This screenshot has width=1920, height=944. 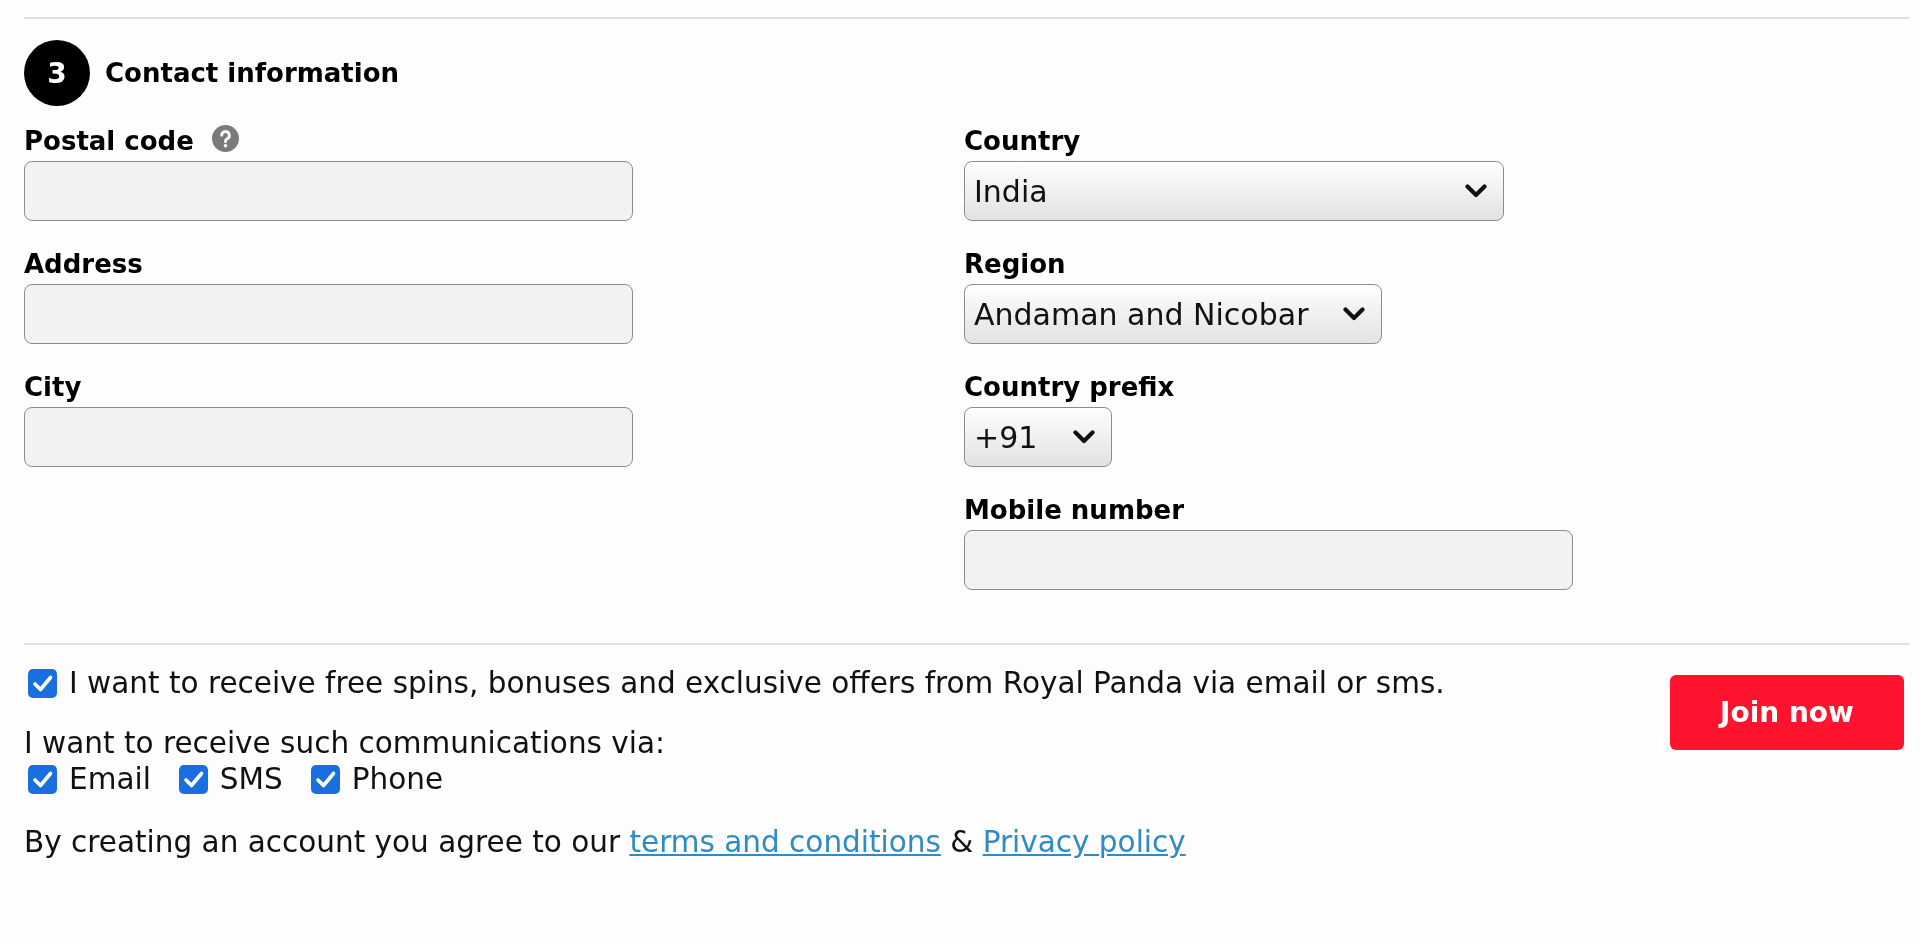 What do you see at coordinates (785, 842) in the screenshot?
I see `terms-link: terms and conditions` at bounding box center [785, 842].